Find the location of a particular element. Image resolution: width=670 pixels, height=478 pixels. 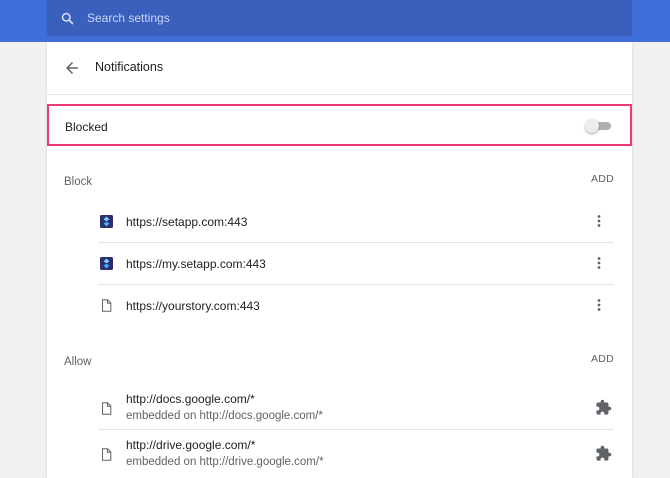

site-embedded-on: embedded on http://docs.google.com/* is located at coordinates (224, 416).